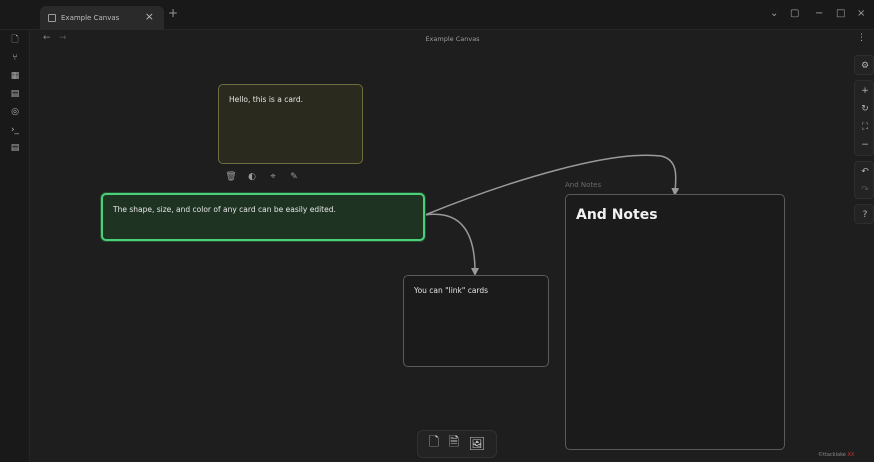  I want to click on card-notes: And Notes, so click(675, 322).